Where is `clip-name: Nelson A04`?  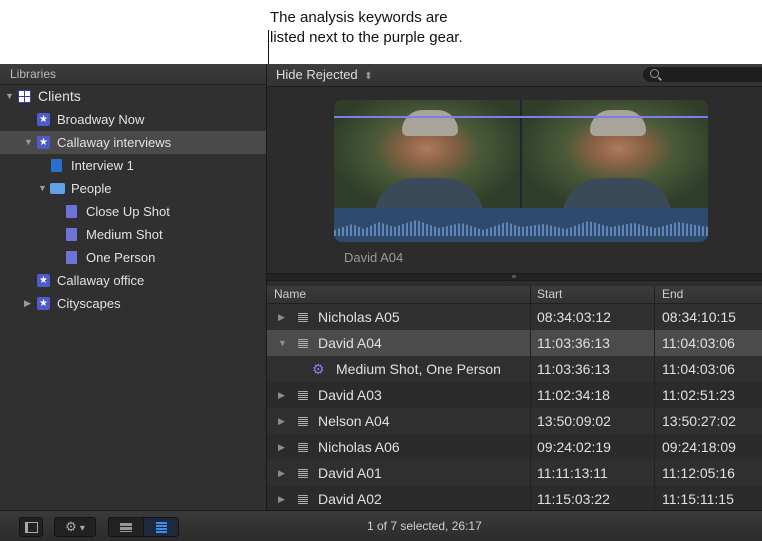
clip-name: Nelson A04 is located at coordinates (354, 421).